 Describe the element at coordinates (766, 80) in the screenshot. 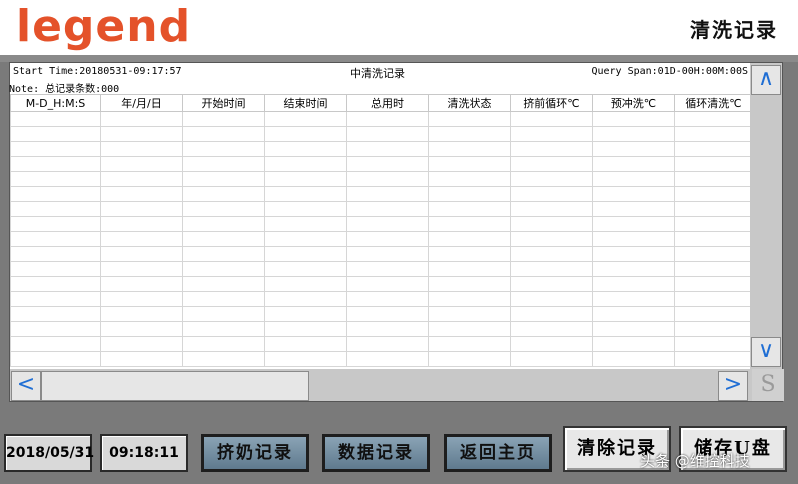

I see `scroll-up-button: ∧` at that location.